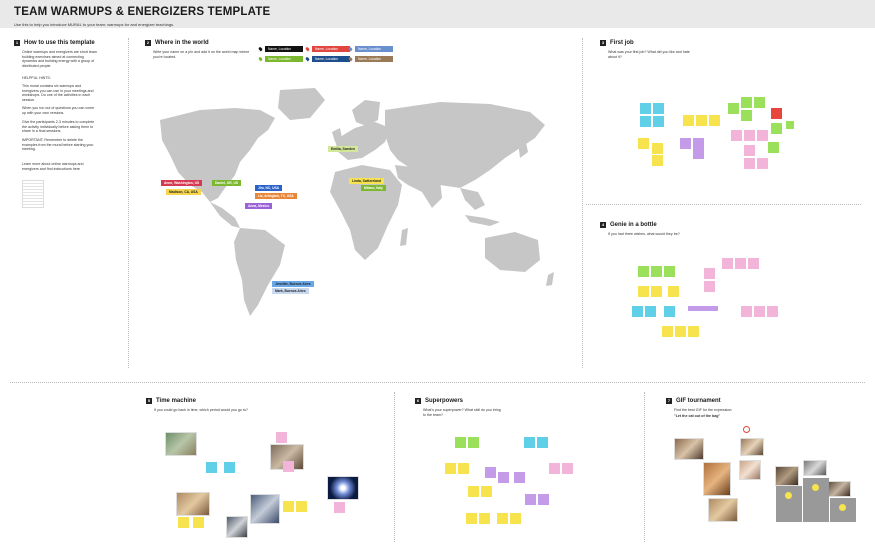  I want to click on pin-label: Anne, Washington, US, so click(182, 183).